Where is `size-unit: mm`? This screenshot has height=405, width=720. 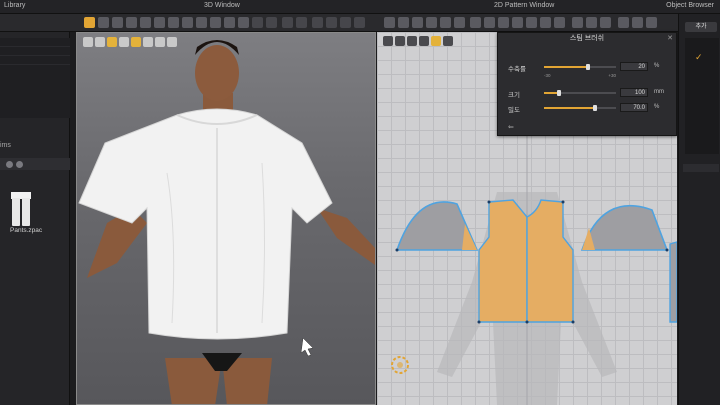 size-unit: mm is located at coordinates (659, 92).